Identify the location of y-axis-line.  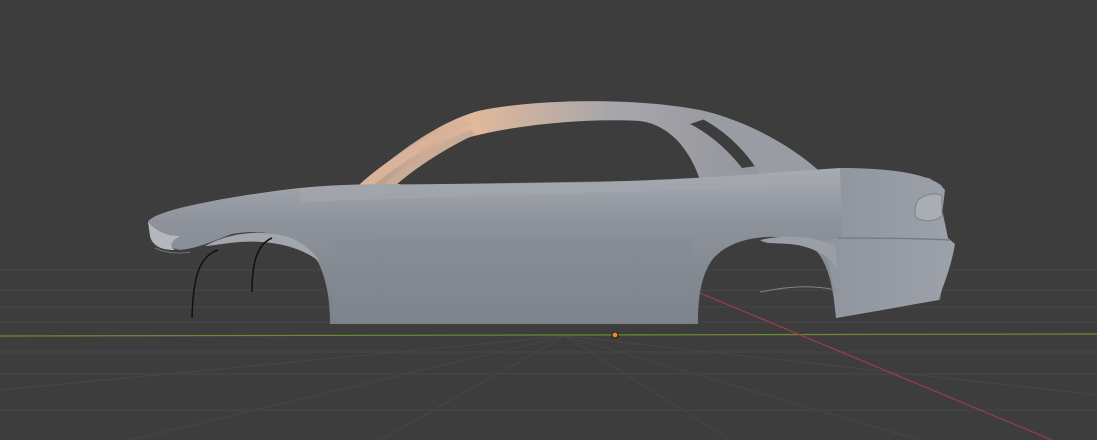
(548, 335).